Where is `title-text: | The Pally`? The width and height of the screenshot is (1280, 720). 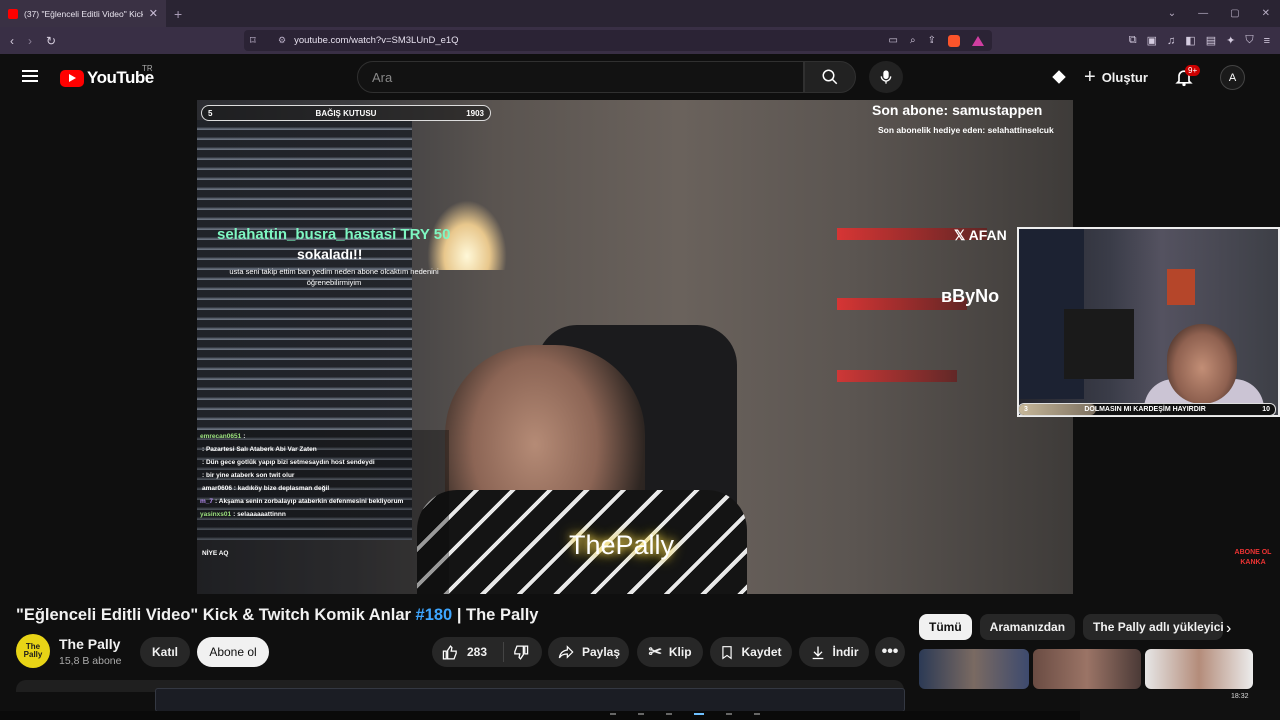 title-text: | The Pally is located at coordinates (495, 615).